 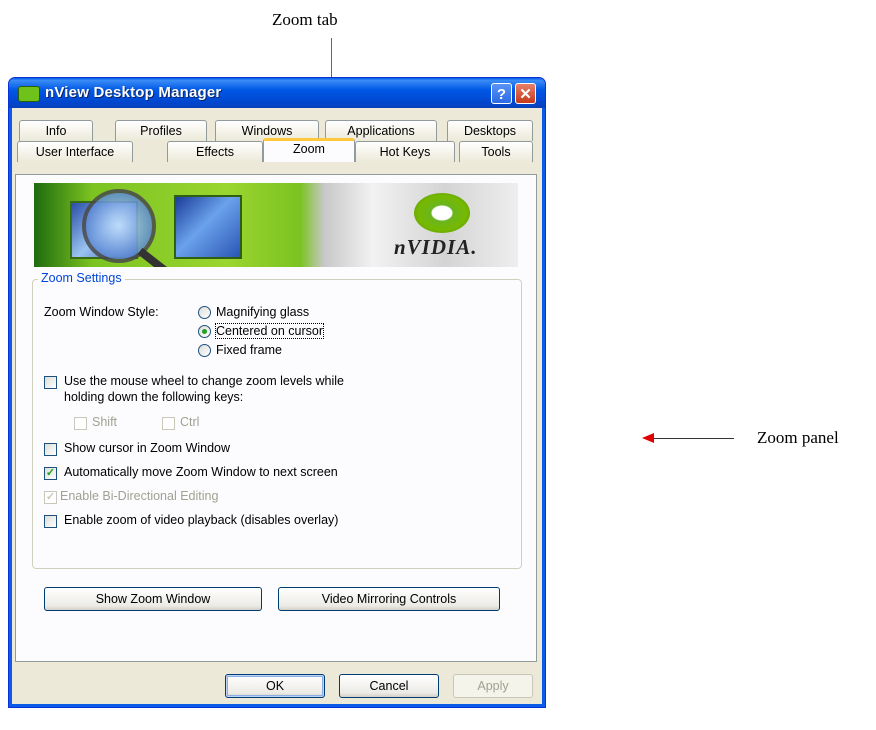 What do you see at coordinates (50, 473) in the screenshot?
I see `auto-move-checkbox: ✓` at bounding box center [50, 473].